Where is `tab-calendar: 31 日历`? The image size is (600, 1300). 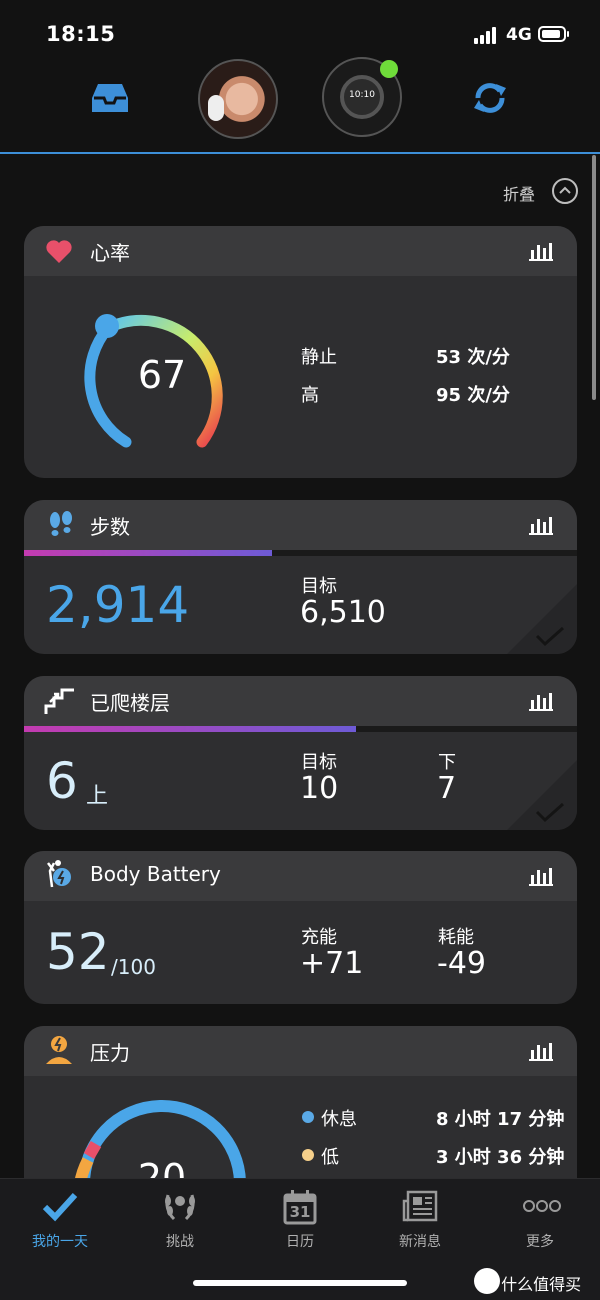
tab-calendar: 31 日历 is located at coordinates (300, 1219).